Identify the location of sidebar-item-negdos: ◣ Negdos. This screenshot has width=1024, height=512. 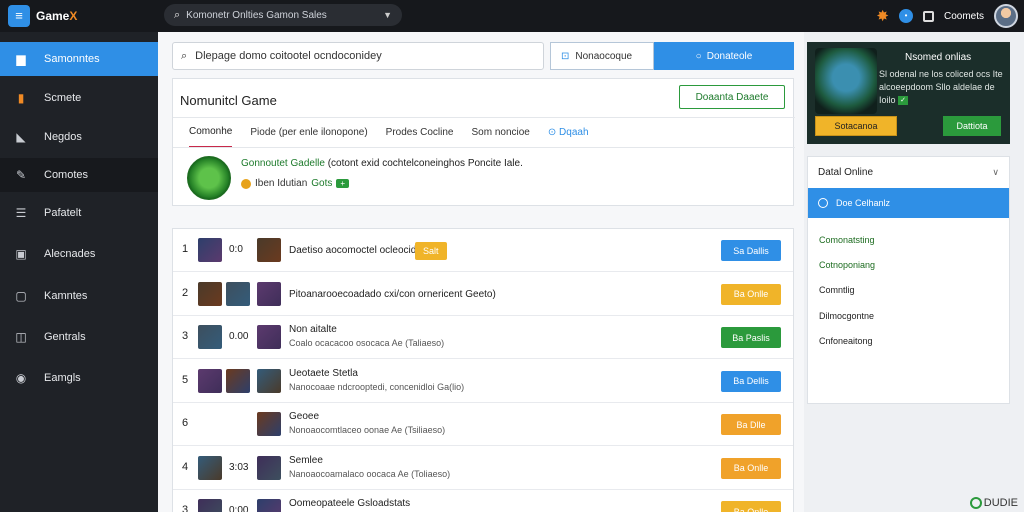
(79, 137).